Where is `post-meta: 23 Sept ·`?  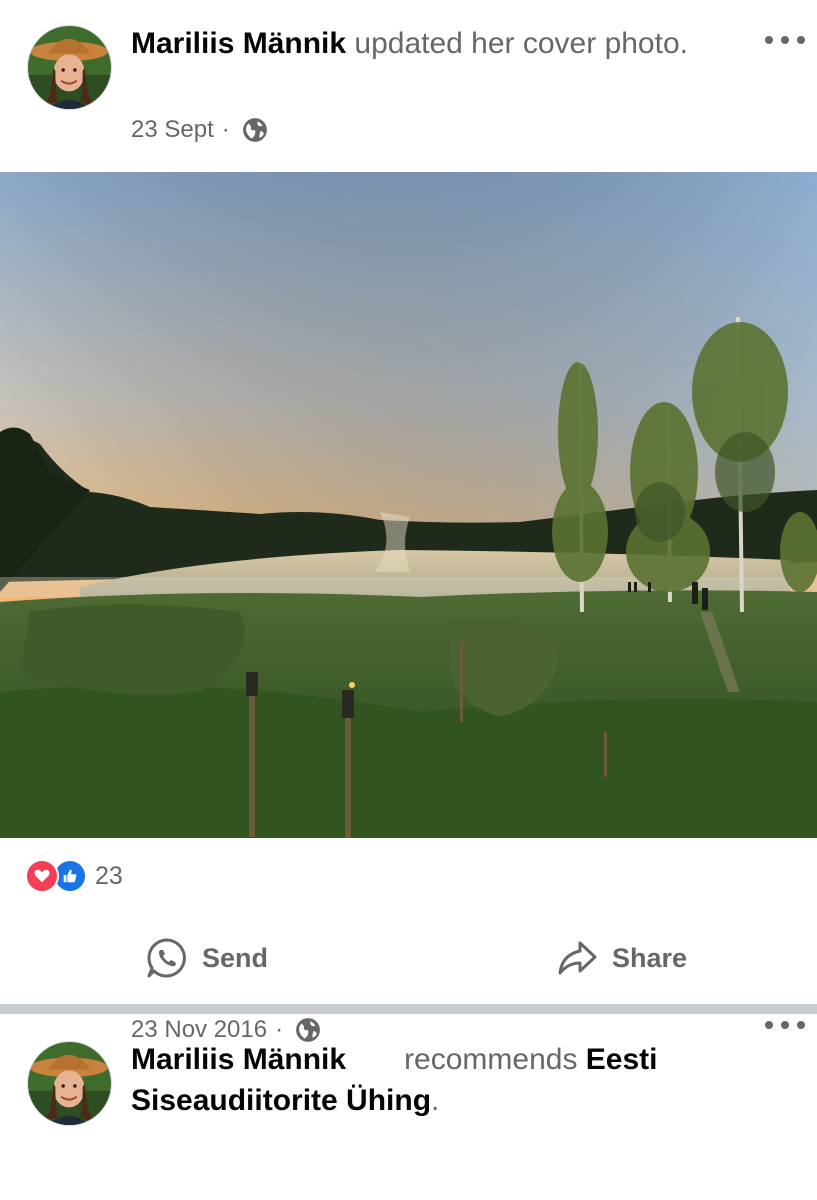
post-meta: 23 Sept · is located at coordinates (199, 130).